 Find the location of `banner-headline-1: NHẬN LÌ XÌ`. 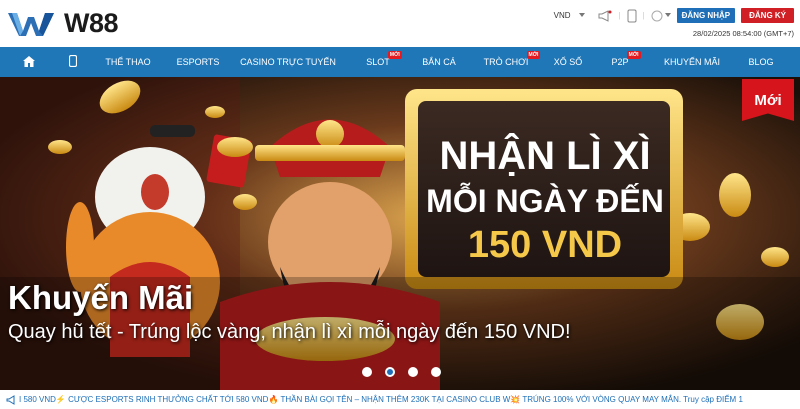

banner-headline-1: NHẬN LÌ XÌ is located at coordinates (544, 155).